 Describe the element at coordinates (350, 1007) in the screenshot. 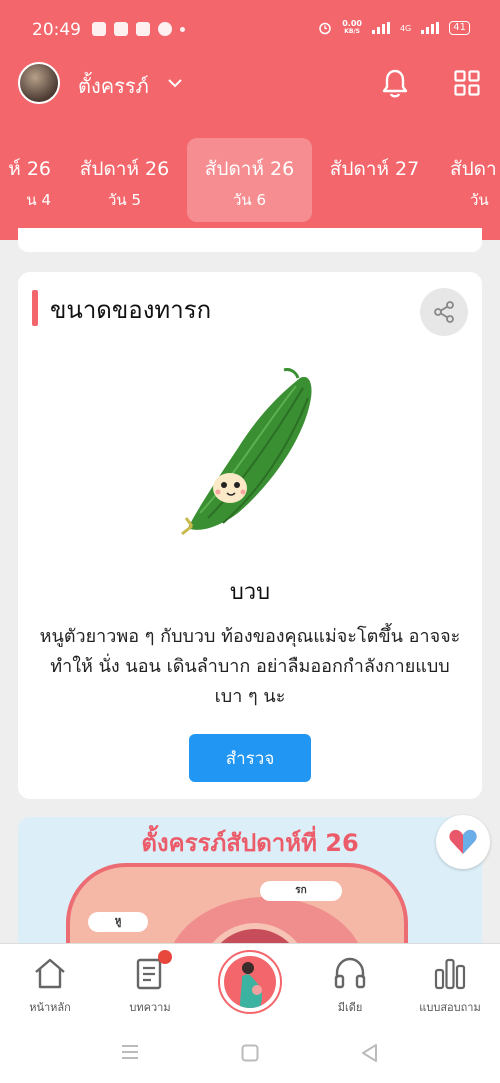

I see `nav-media-label: มีเดีย` at that location.